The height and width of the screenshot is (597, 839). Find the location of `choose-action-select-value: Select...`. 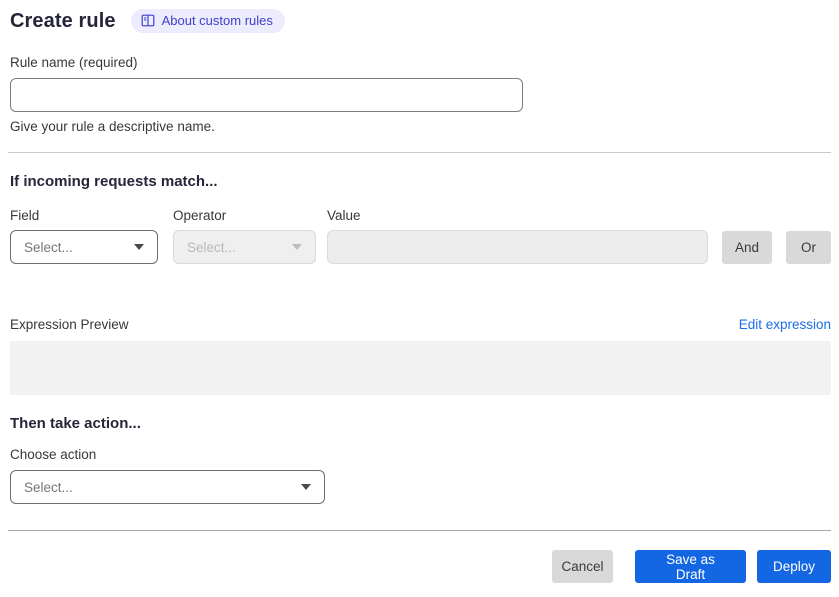

choose-action-select-value: Select... is located at coordinates (48, 487).